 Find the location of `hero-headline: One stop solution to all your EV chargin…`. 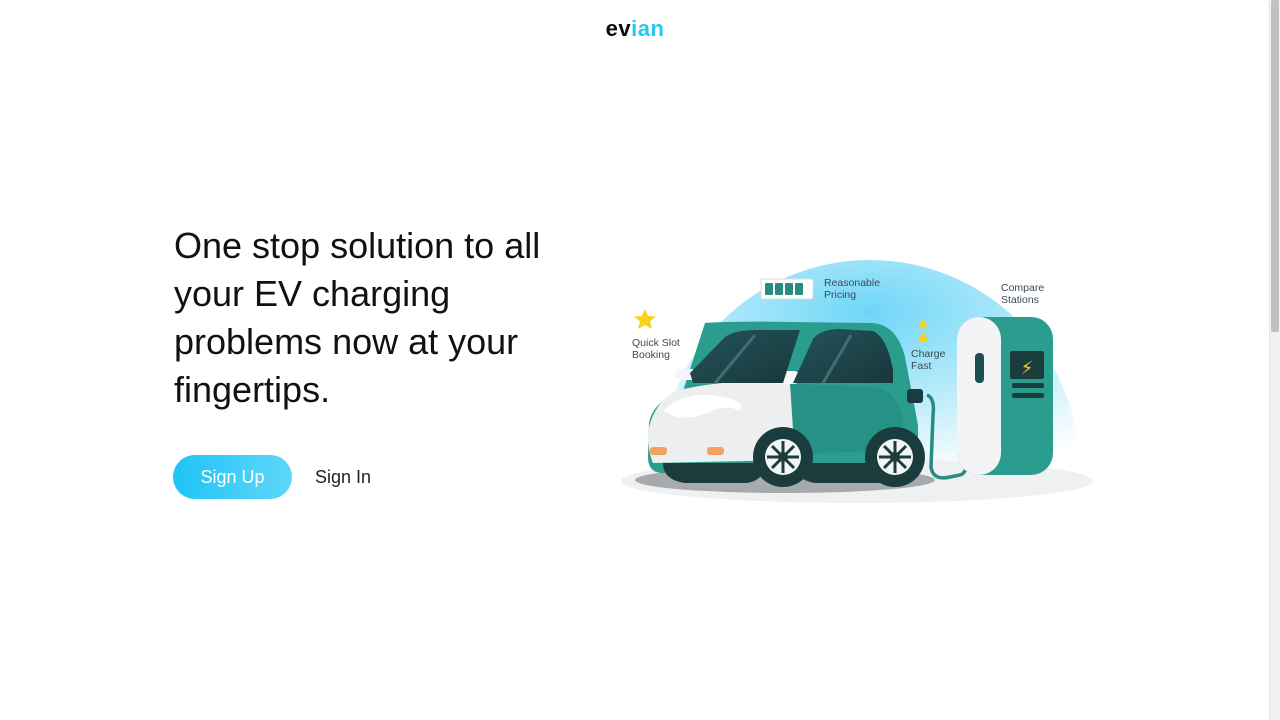

hero-headline: One stop solution to all your EV chargin… is located at coordinates (357, 317).